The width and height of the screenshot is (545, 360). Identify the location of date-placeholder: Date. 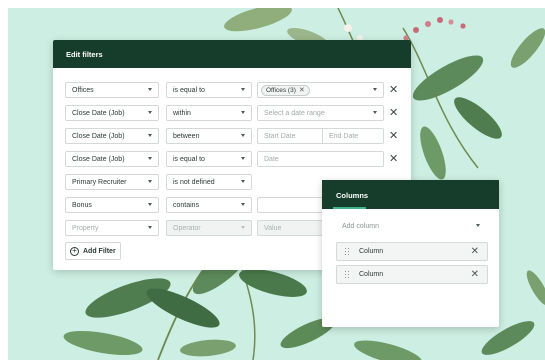
(271, 159).